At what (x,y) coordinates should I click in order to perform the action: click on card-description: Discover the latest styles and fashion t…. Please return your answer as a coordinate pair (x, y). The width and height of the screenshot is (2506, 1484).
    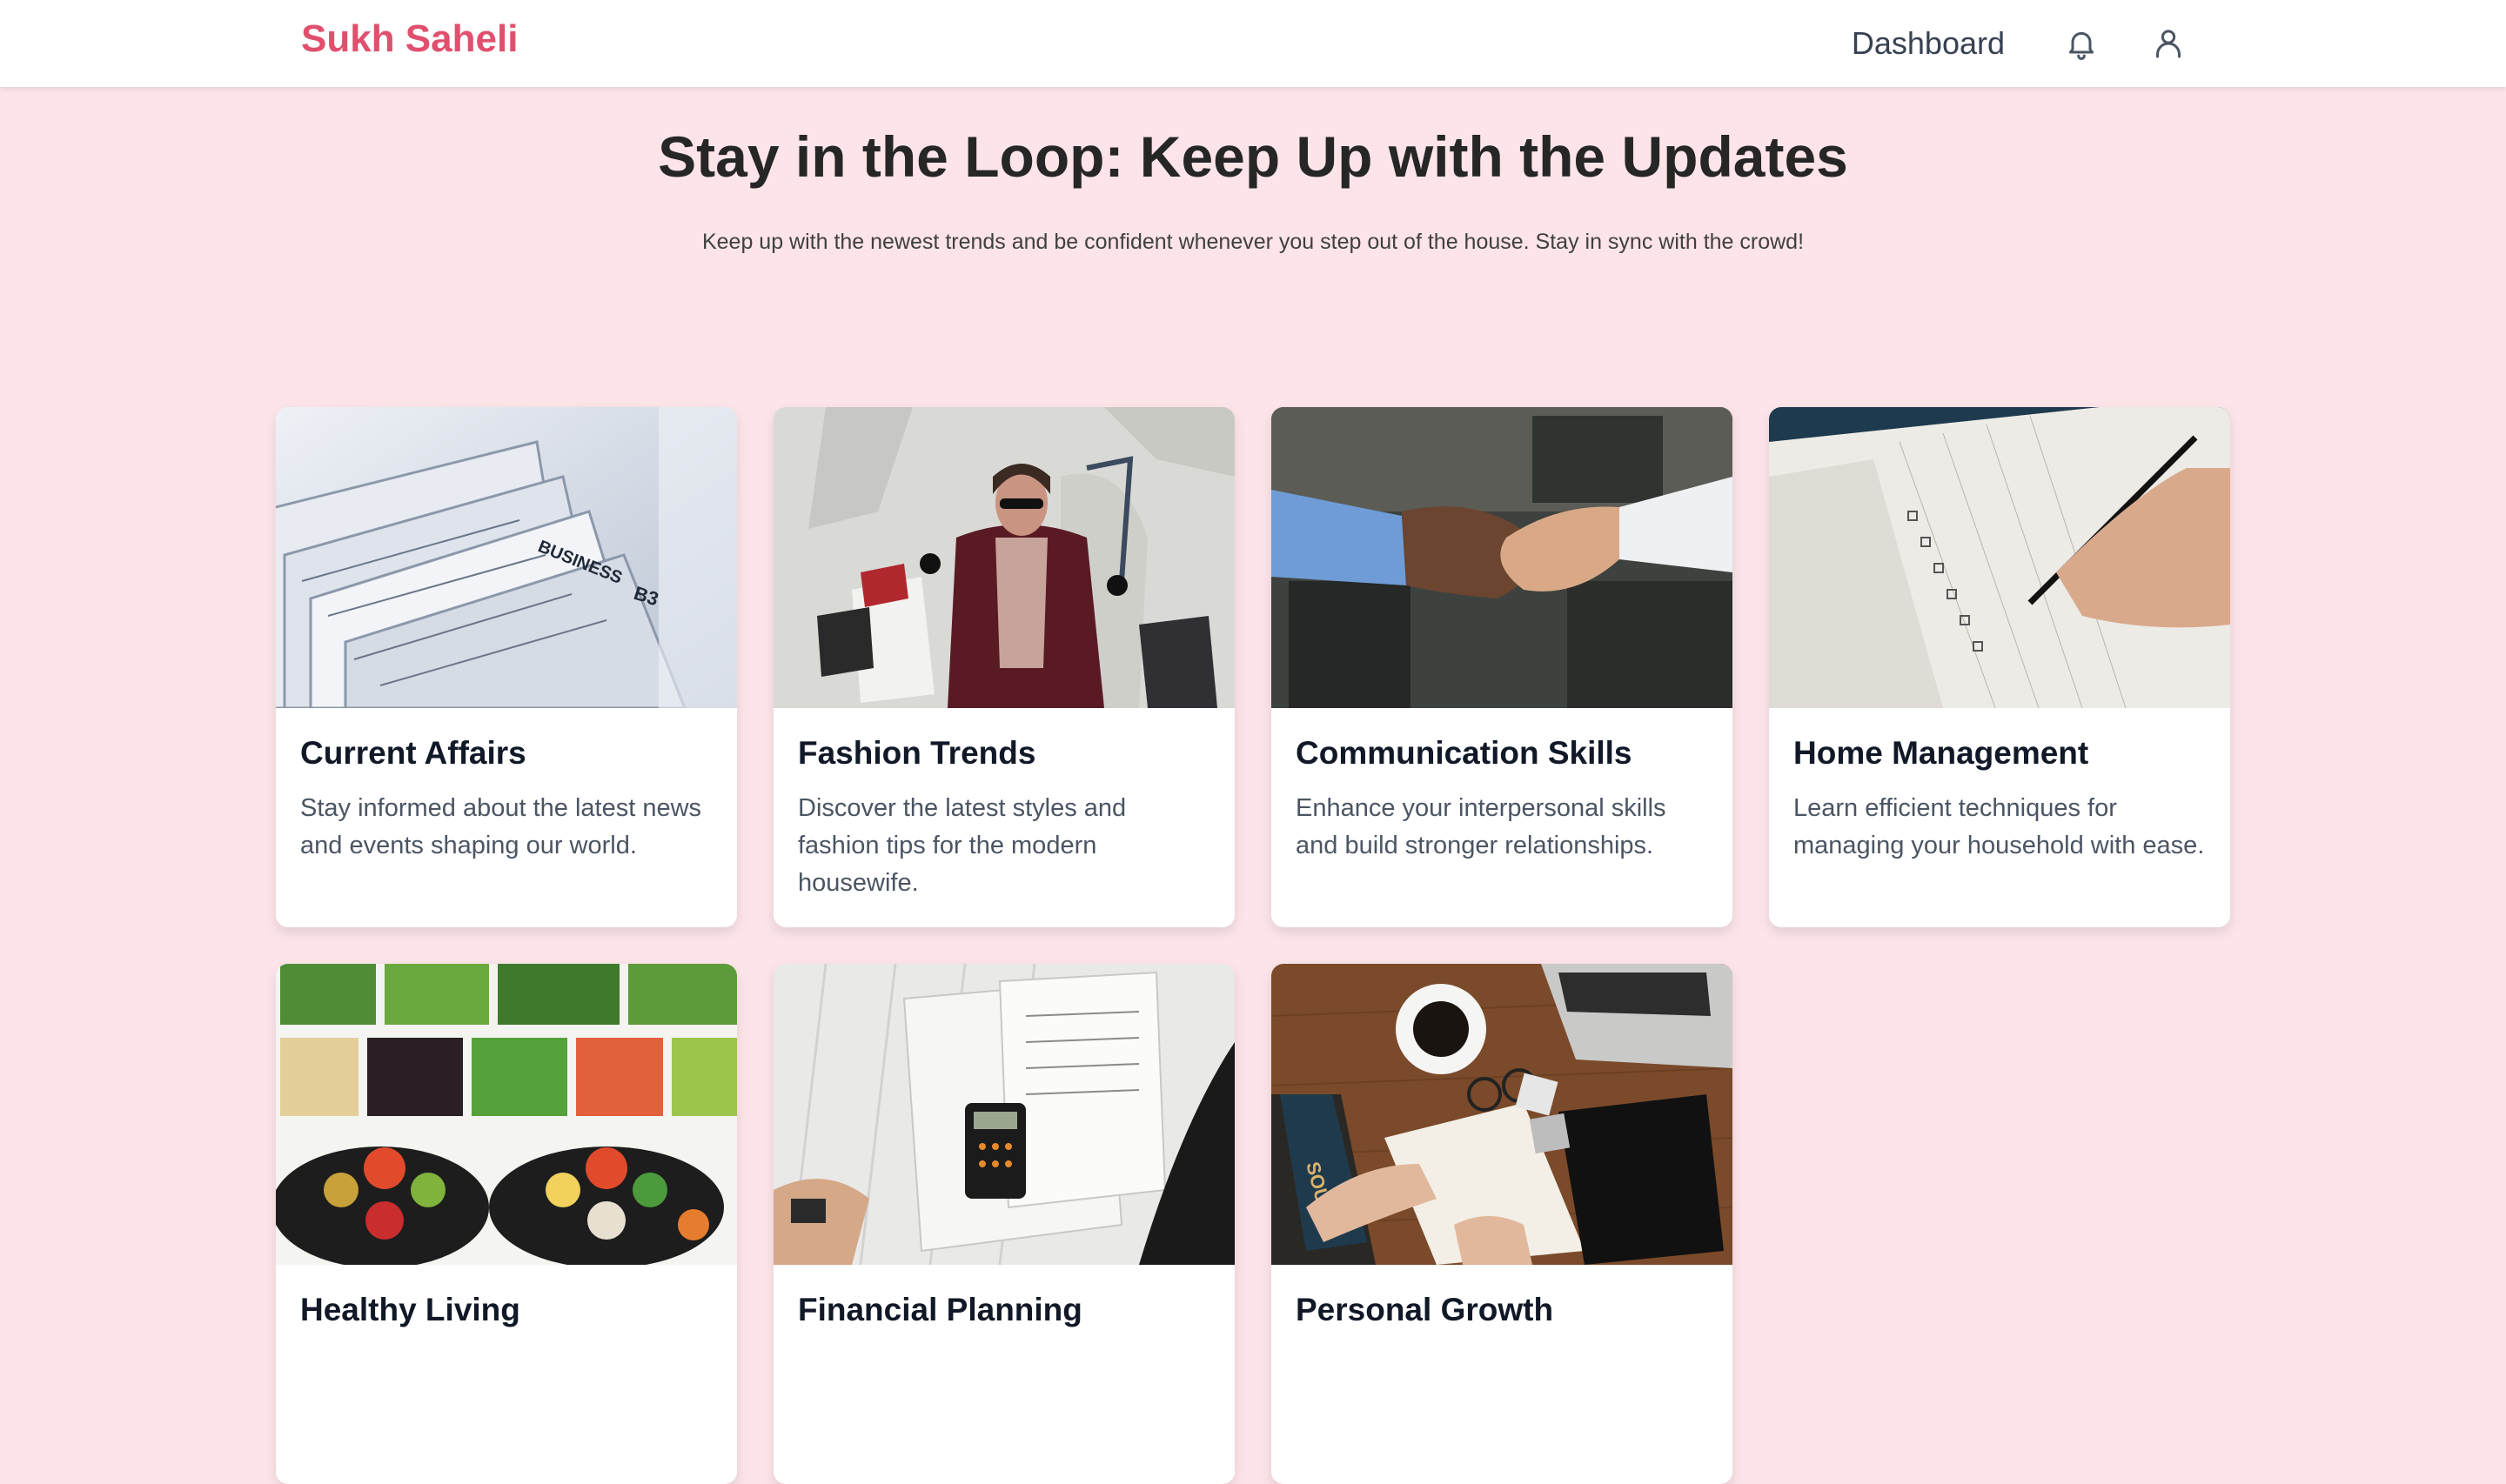
    Looking at the image, I should click on (962, 845).